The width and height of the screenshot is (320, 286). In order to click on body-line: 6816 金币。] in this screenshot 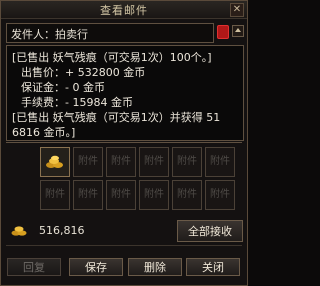, I will do `click(44, 132)`.